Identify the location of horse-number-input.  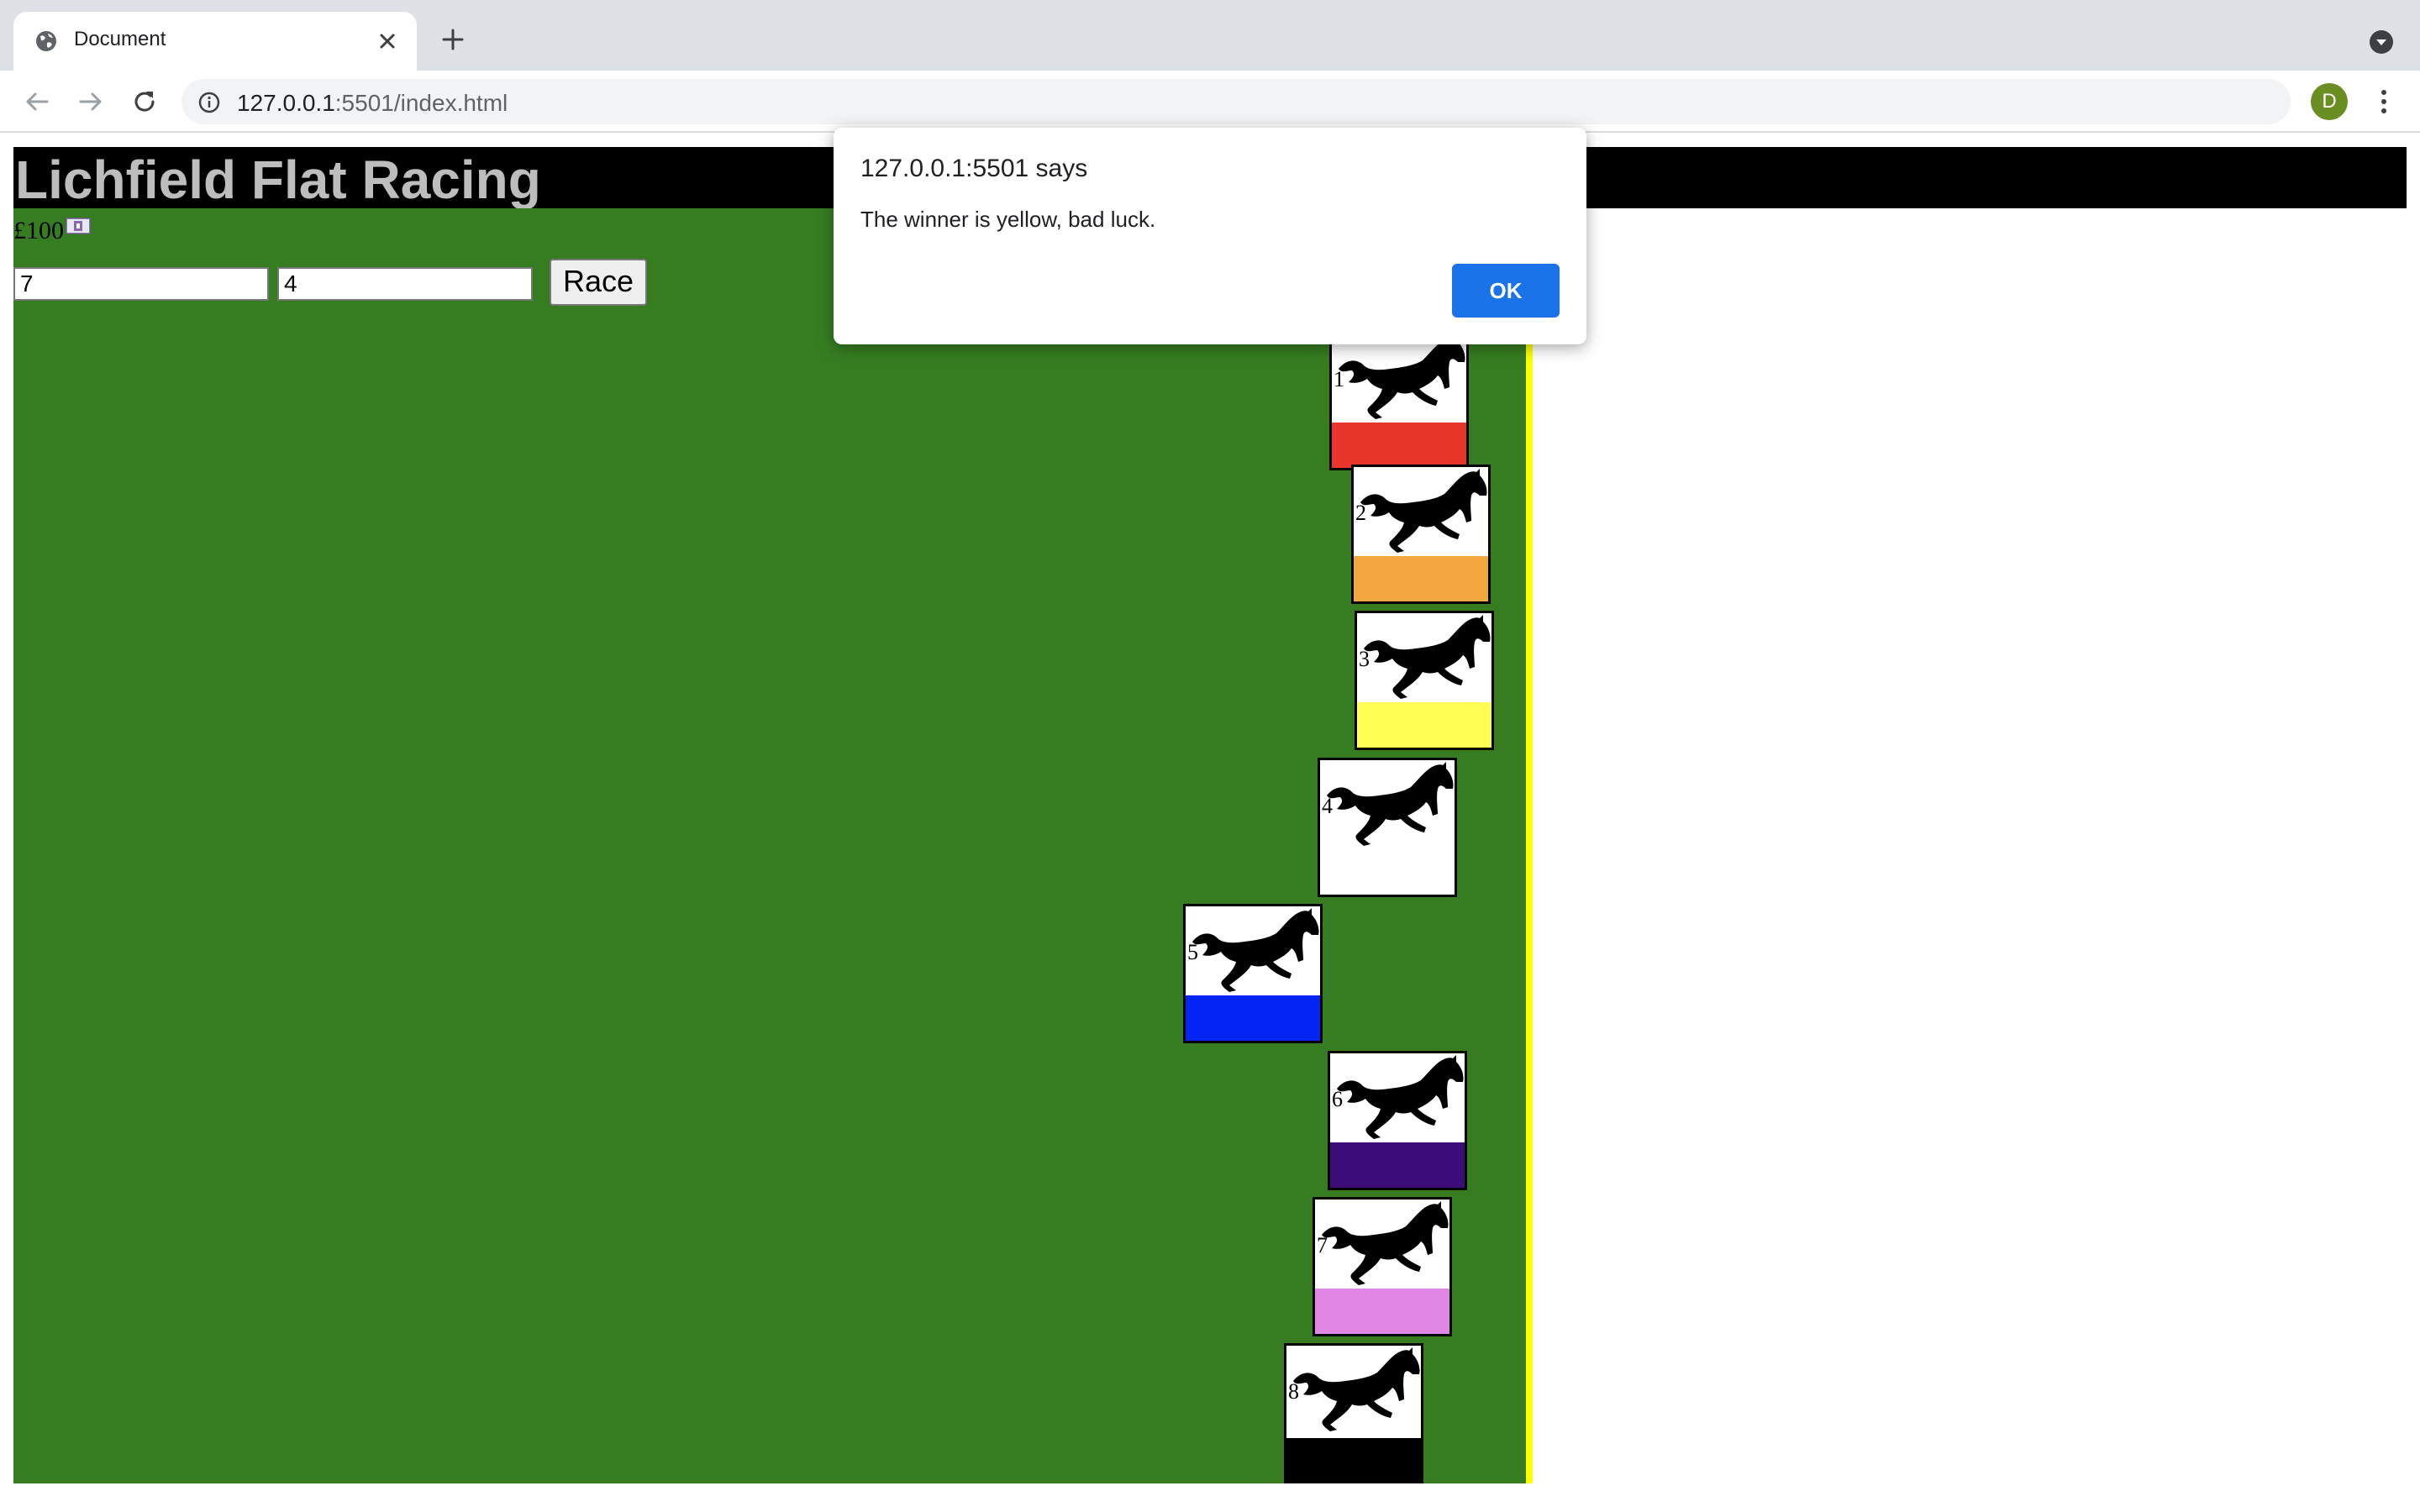
(141, 284).